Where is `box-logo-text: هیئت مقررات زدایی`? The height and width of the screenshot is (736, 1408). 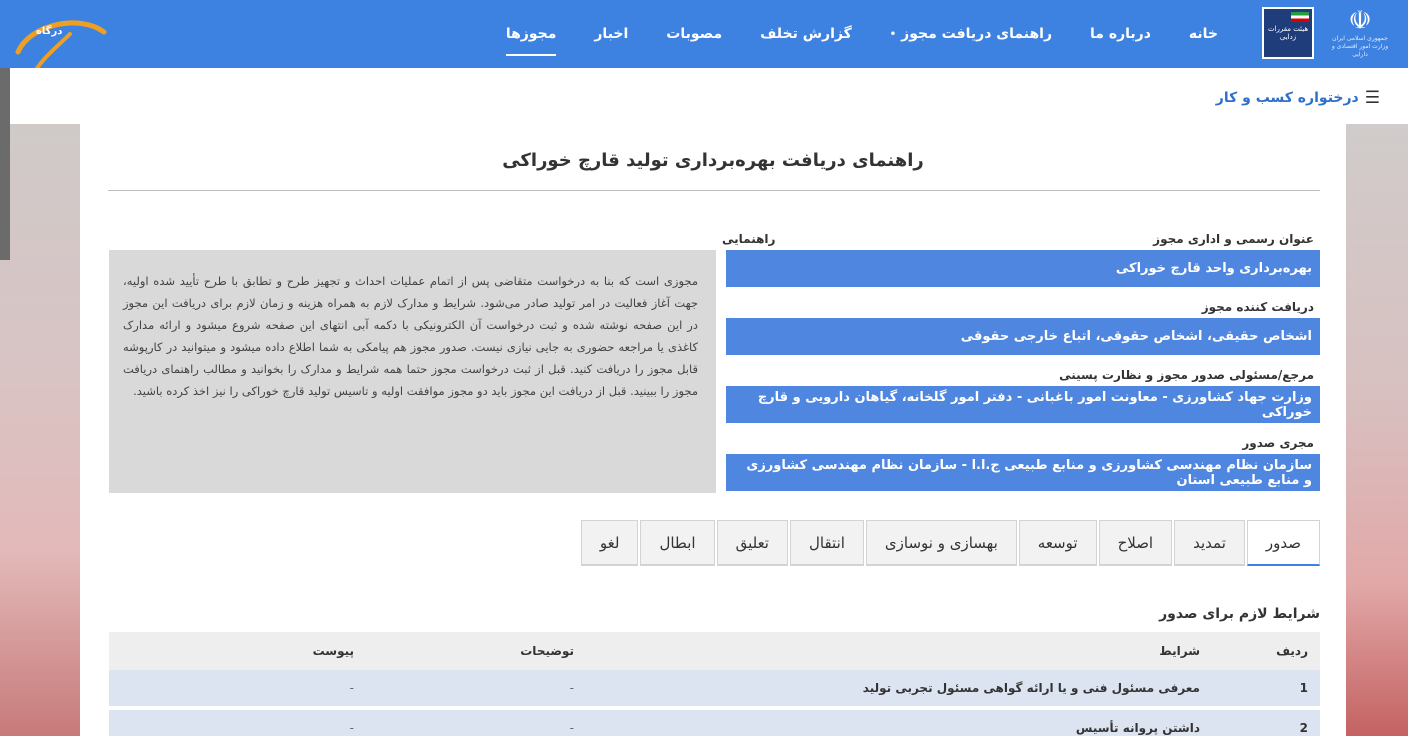
box-logo-text: هیئت مقررات زدایی is located at coordinates (1288, 33).